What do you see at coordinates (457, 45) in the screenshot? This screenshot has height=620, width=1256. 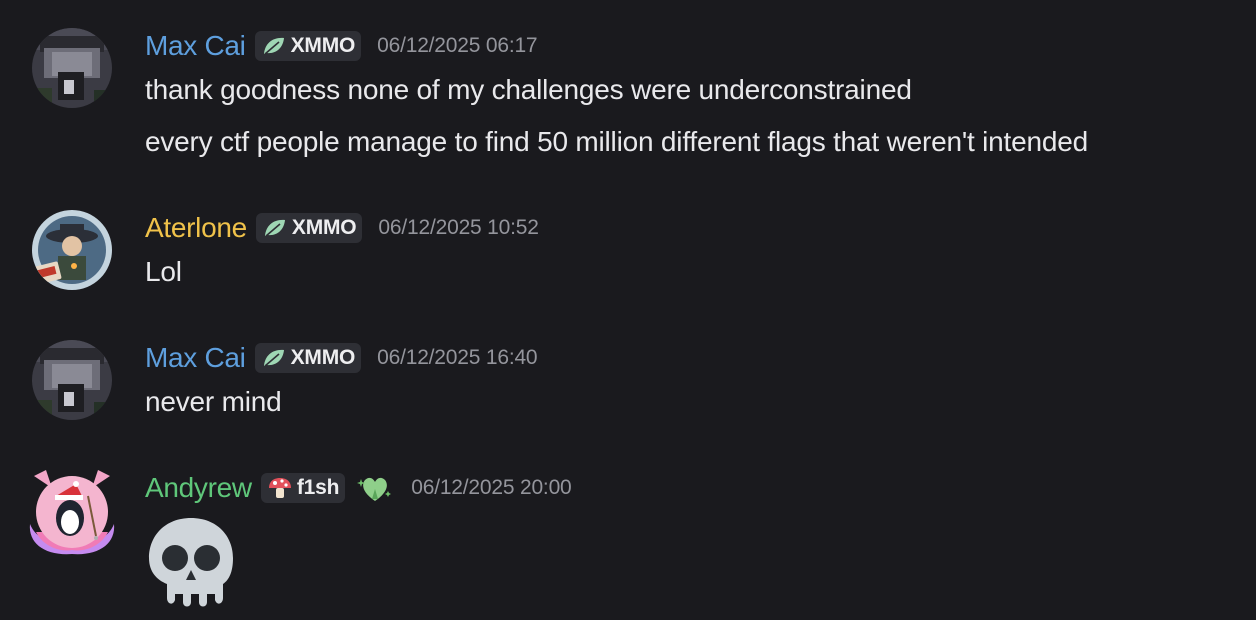 I see `timestamp: 06/12/2025 06:17` at bounding box center [457, 45].